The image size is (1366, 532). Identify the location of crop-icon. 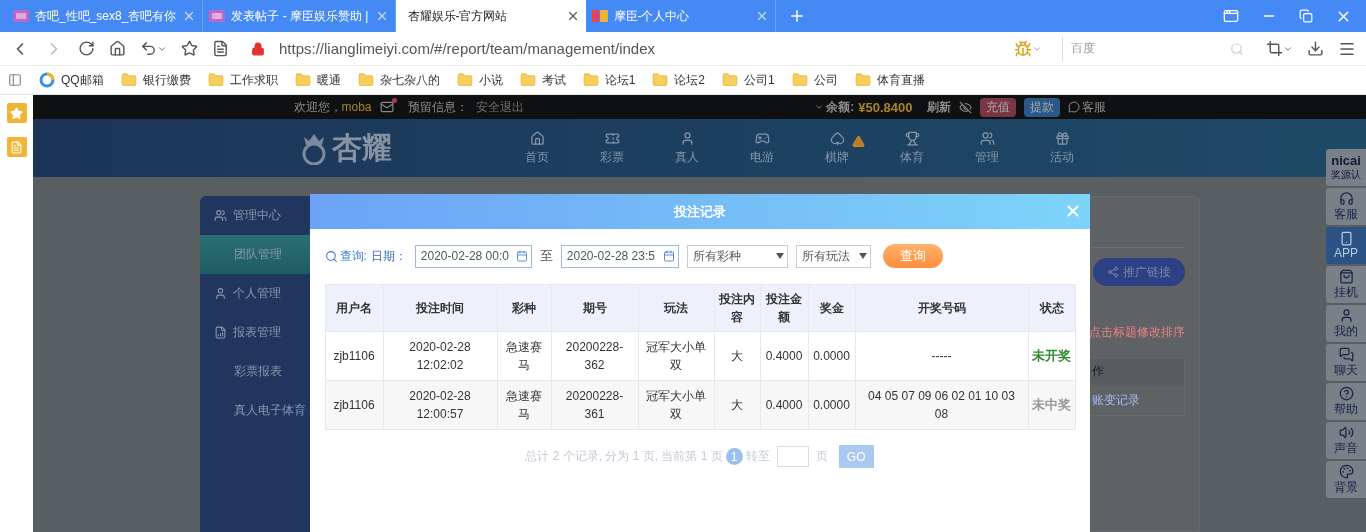
(1279, 48).